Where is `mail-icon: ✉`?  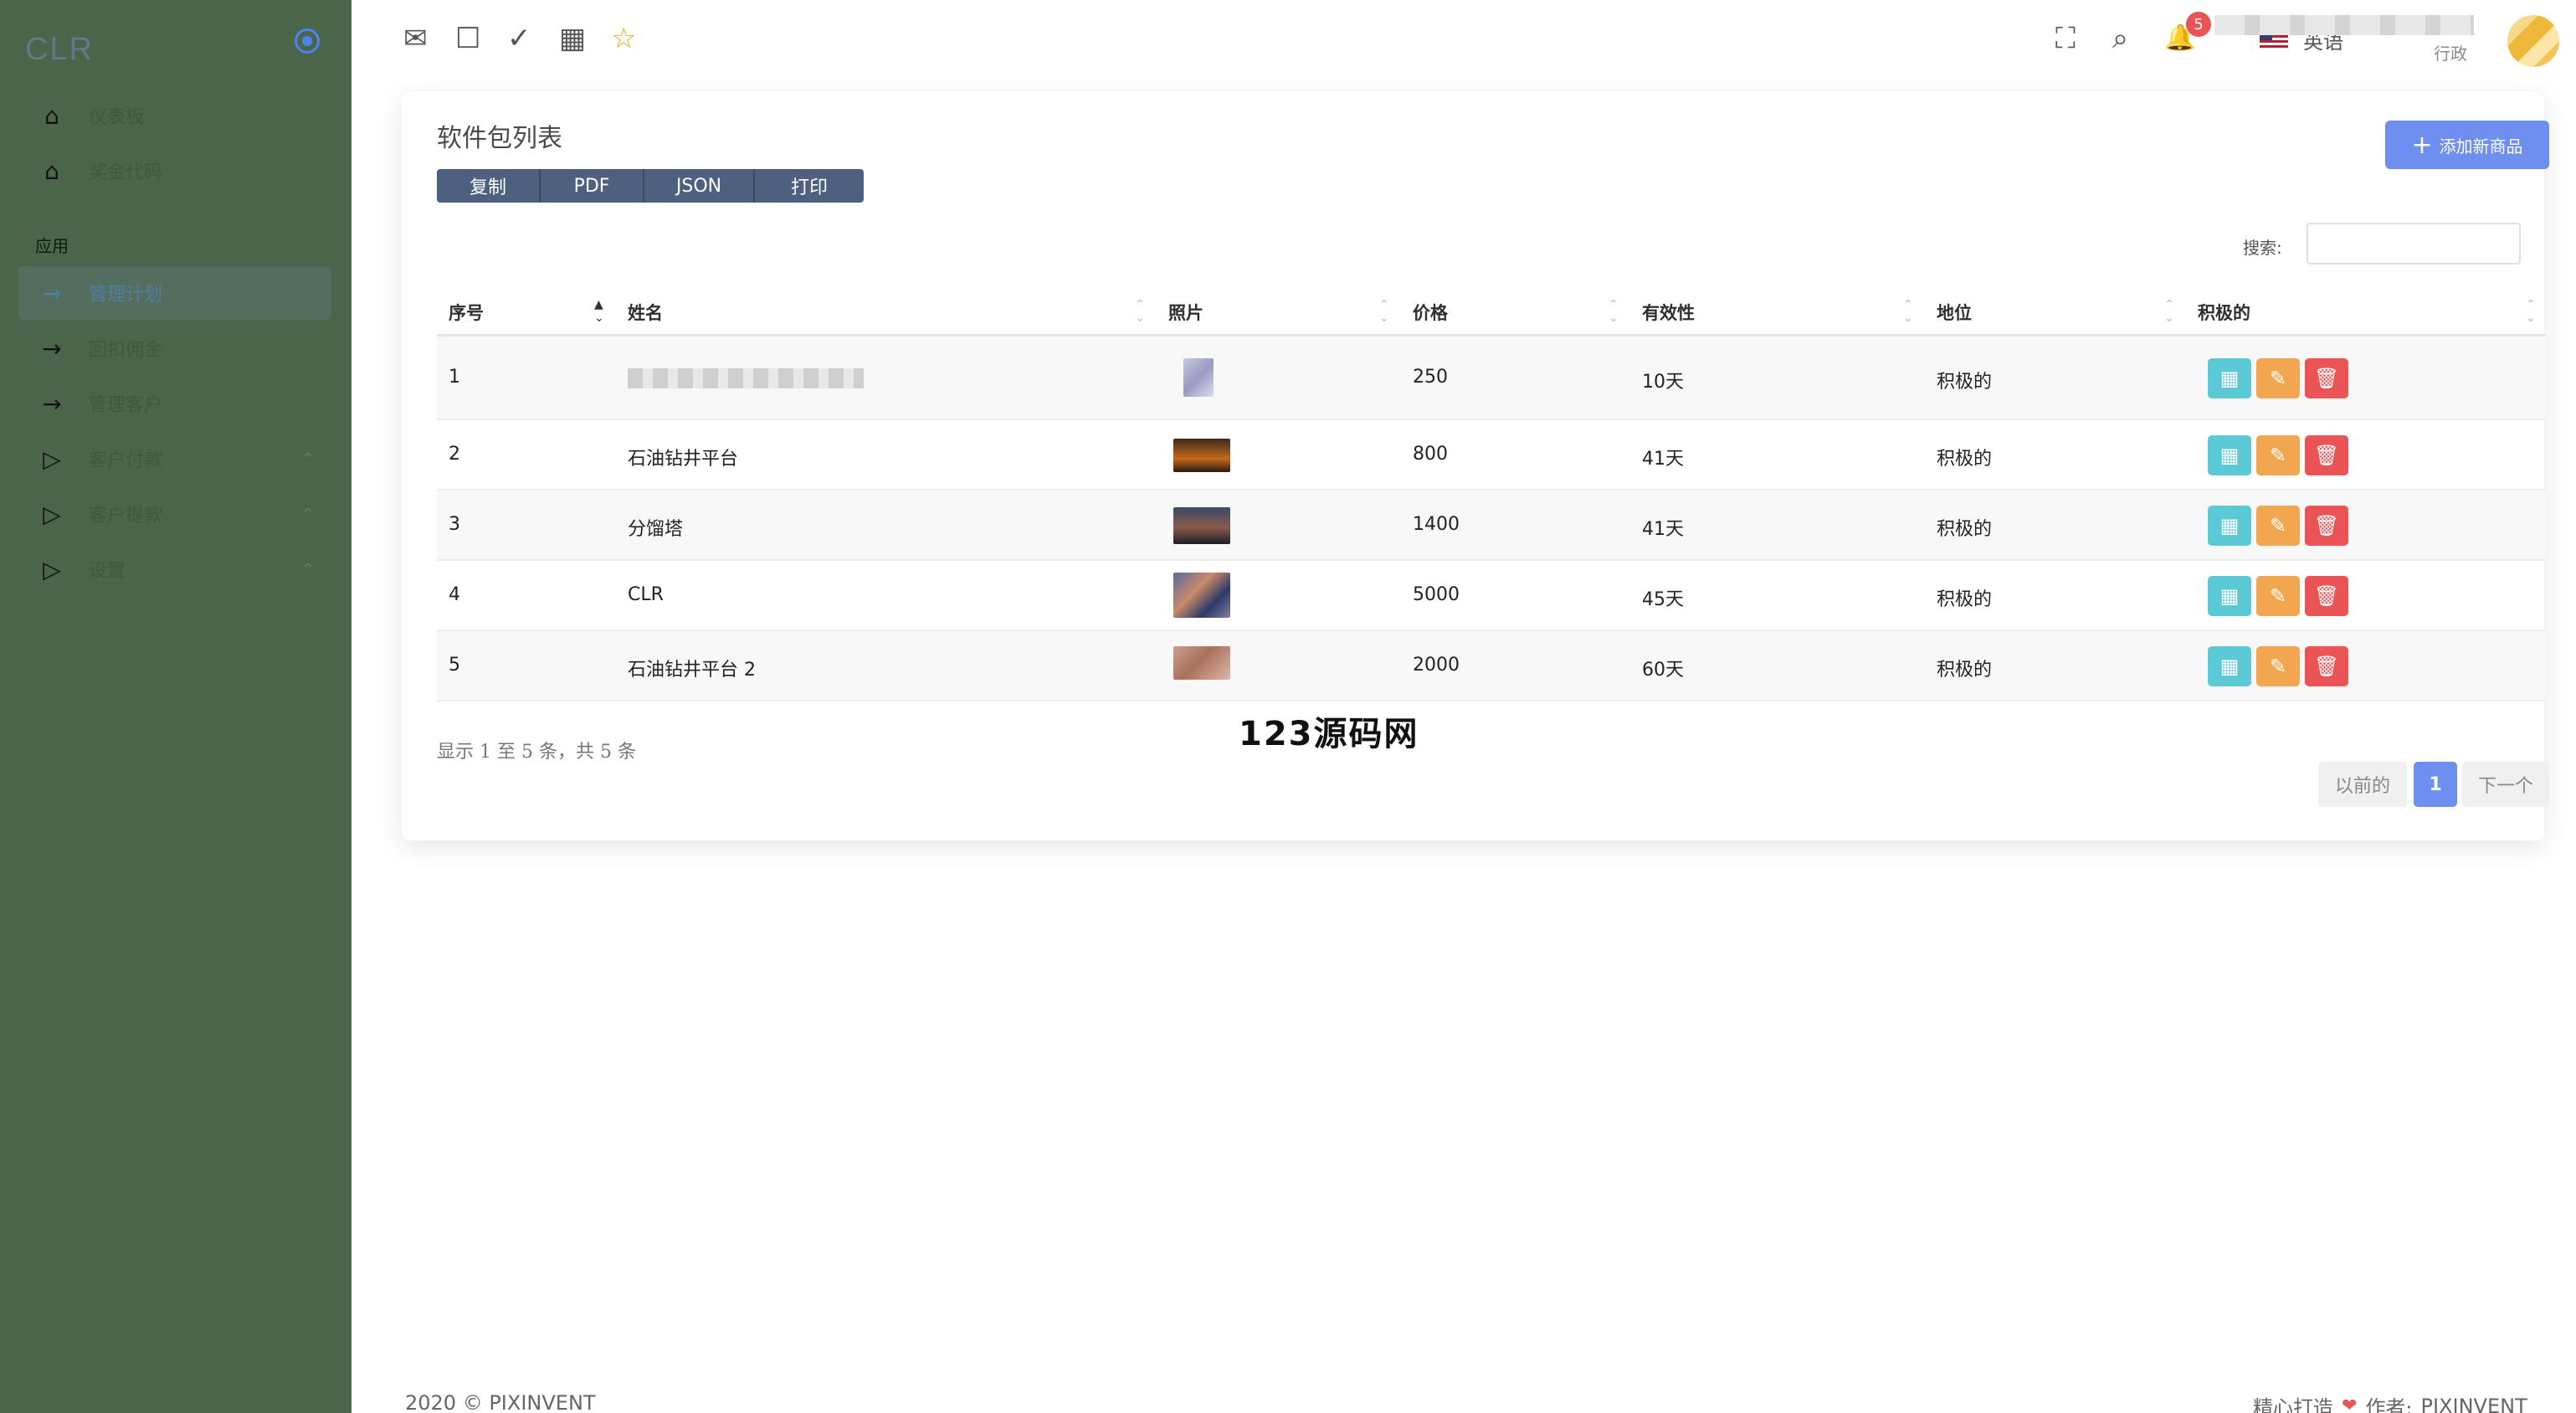
mail-icon: ✉ is located at coordinates (415, 39).